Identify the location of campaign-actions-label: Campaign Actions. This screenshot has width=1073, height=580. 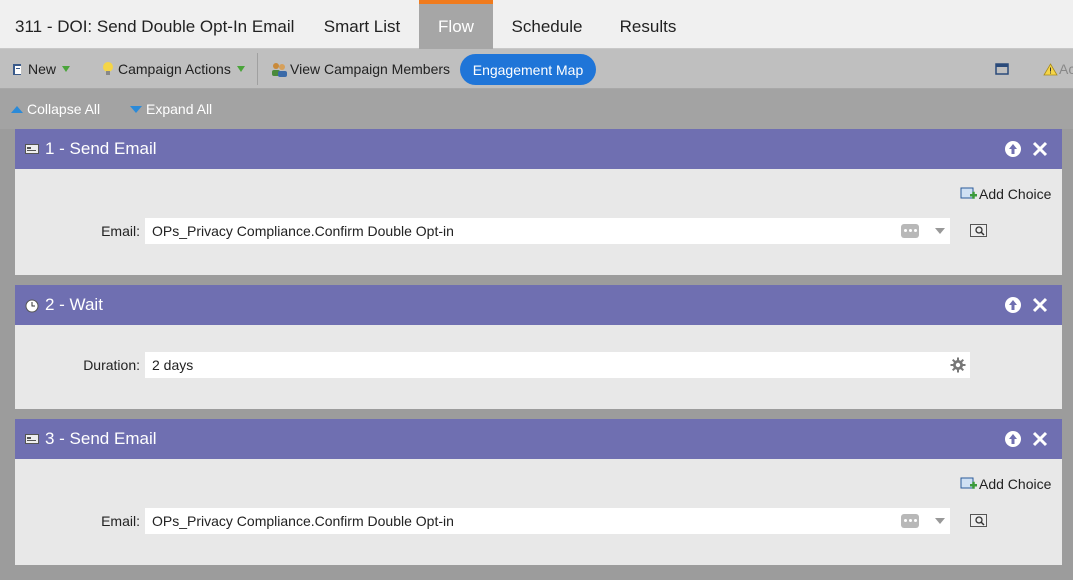
(174, 69).